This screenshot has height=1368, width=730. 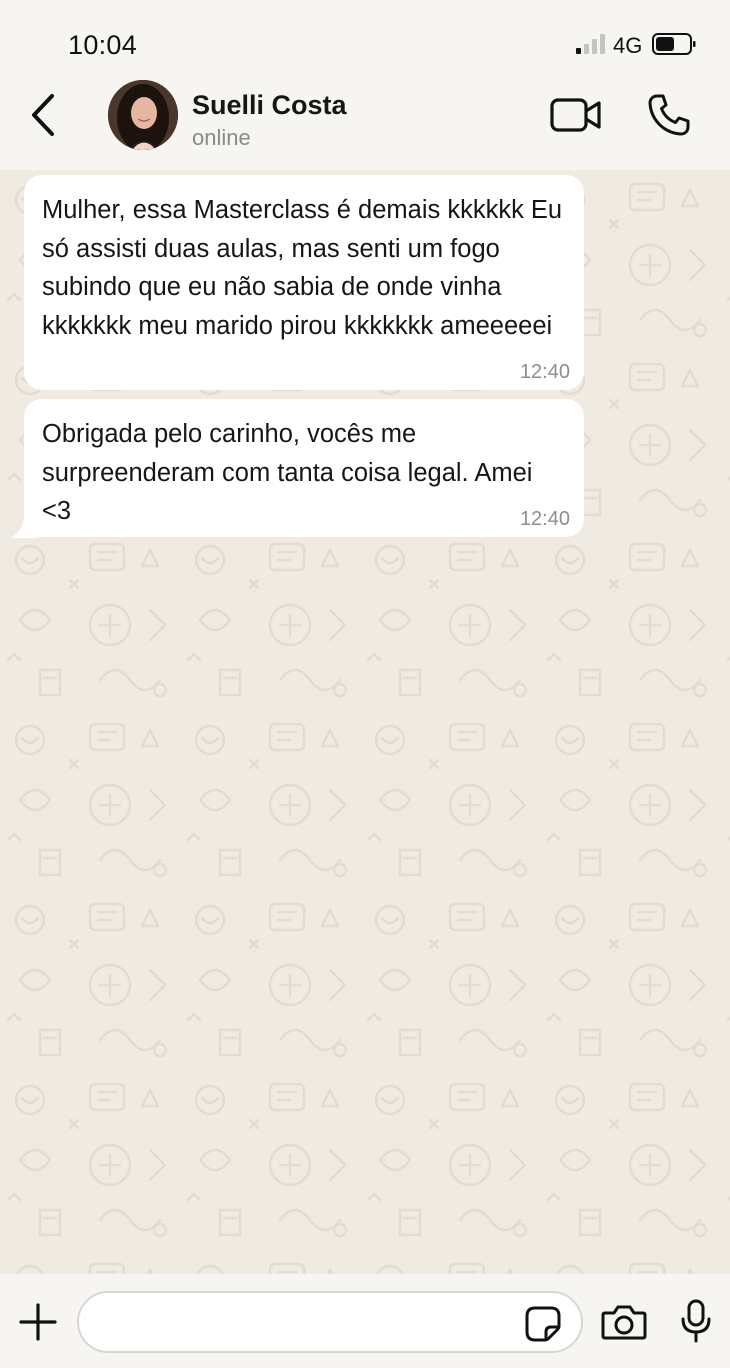 I want to click on back-button, so click(x=43, y=115).